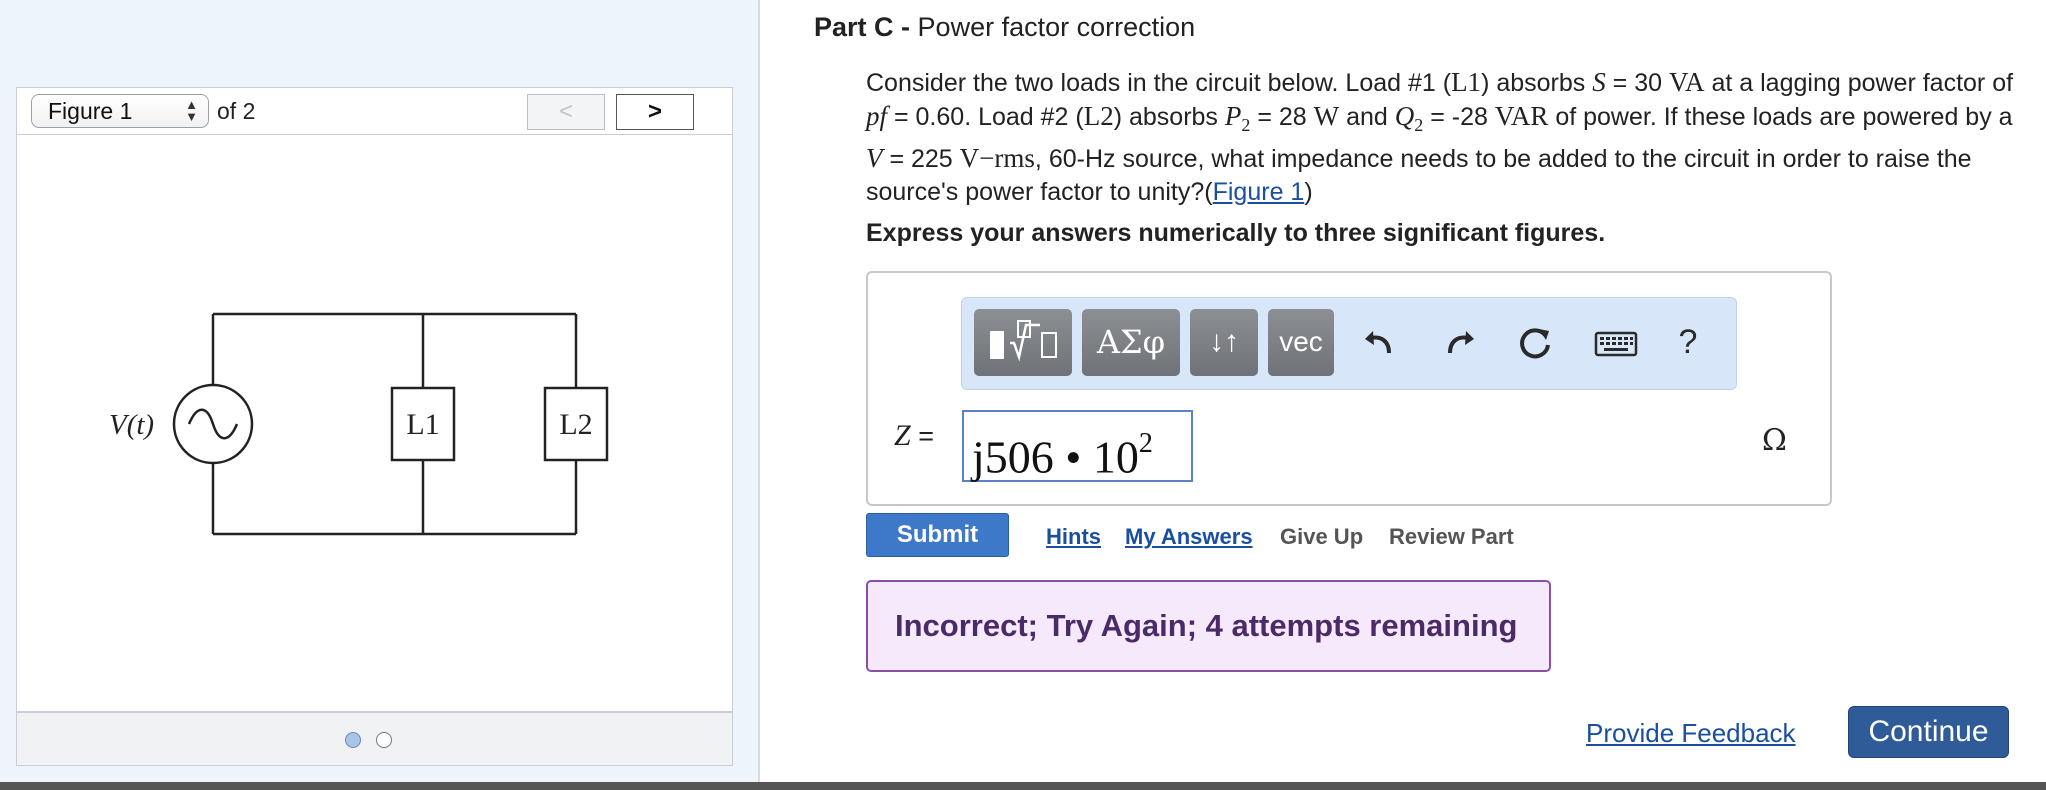  I want to click on submit-button: Submit, so click(937, 535).